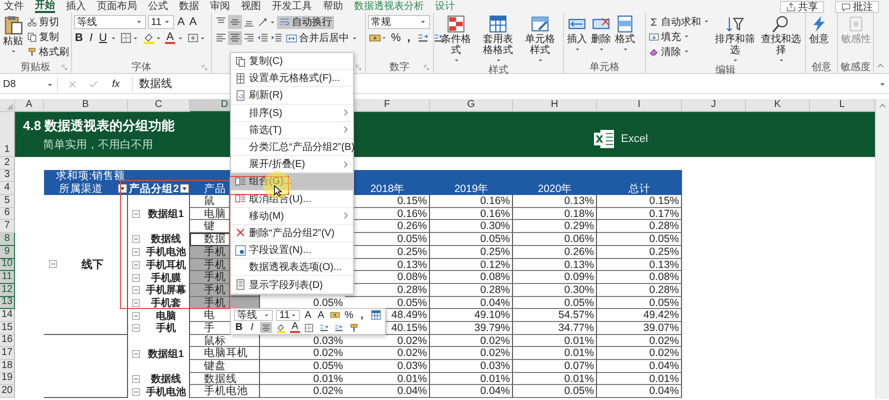  What do you see at coordinates (76, 6) in the screenshot?
I see `ribbon-tab: 插入` at bounding box center [76, 6].